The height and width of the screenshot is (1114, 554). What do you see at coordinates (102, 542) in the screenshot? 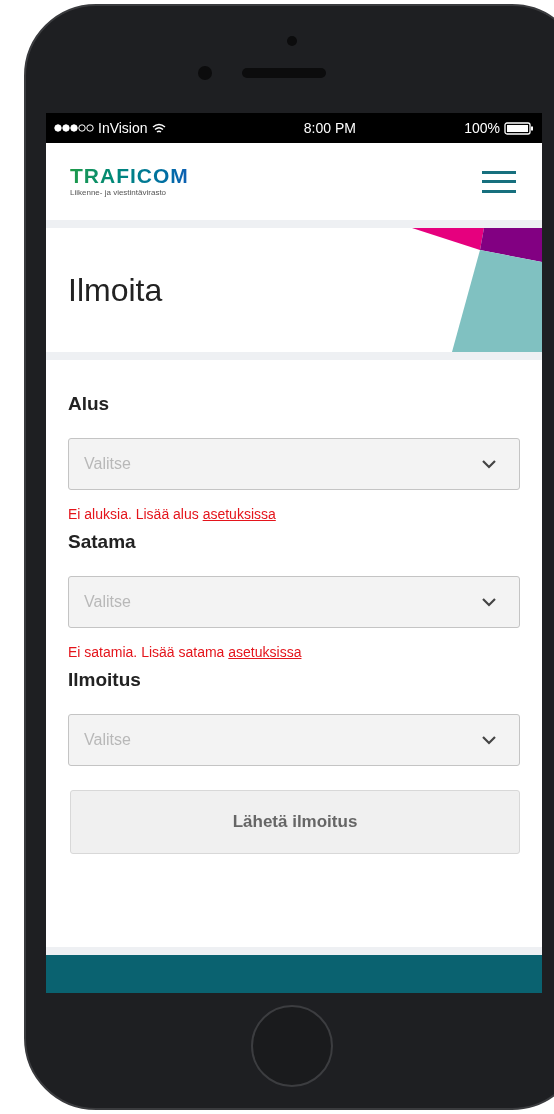
I see `field-label: Satama` at bounding box center [102, 542].